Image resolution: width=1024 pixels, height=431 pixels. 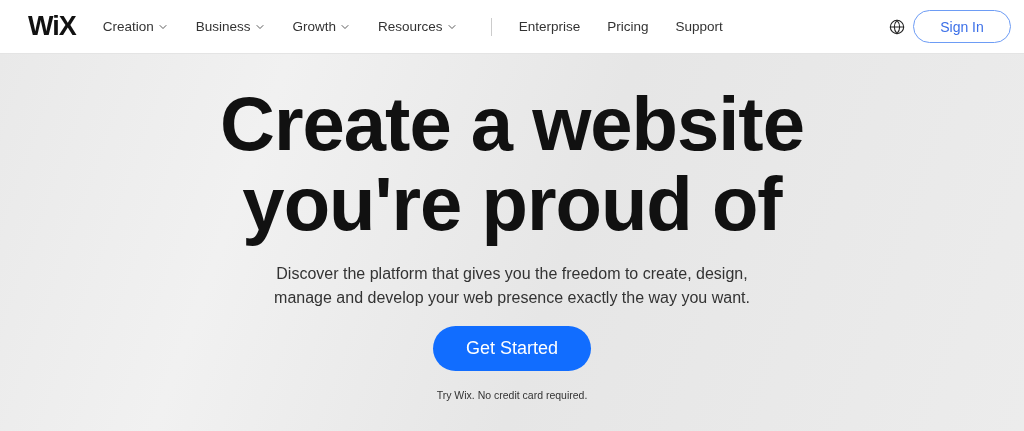 What do you see at coordinates (549, 26) in the screenshot?
I see `nav-link: Enterprise` at bounding box center [549, 26].